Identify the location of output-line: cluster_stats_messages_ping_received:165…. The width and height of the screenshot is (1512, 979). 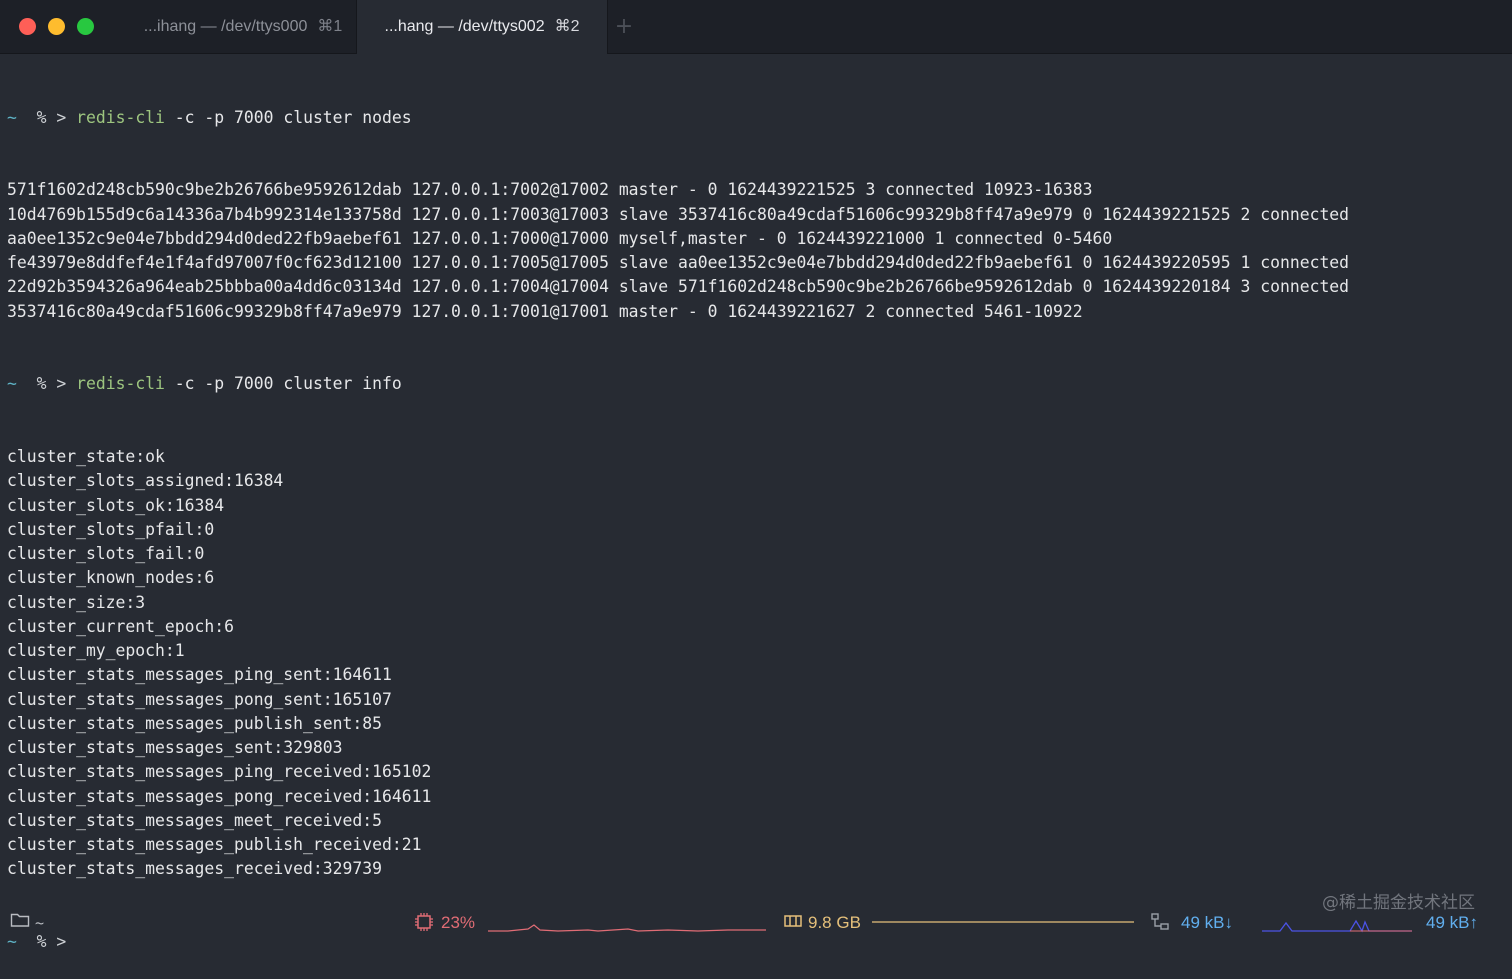
(219, 772).